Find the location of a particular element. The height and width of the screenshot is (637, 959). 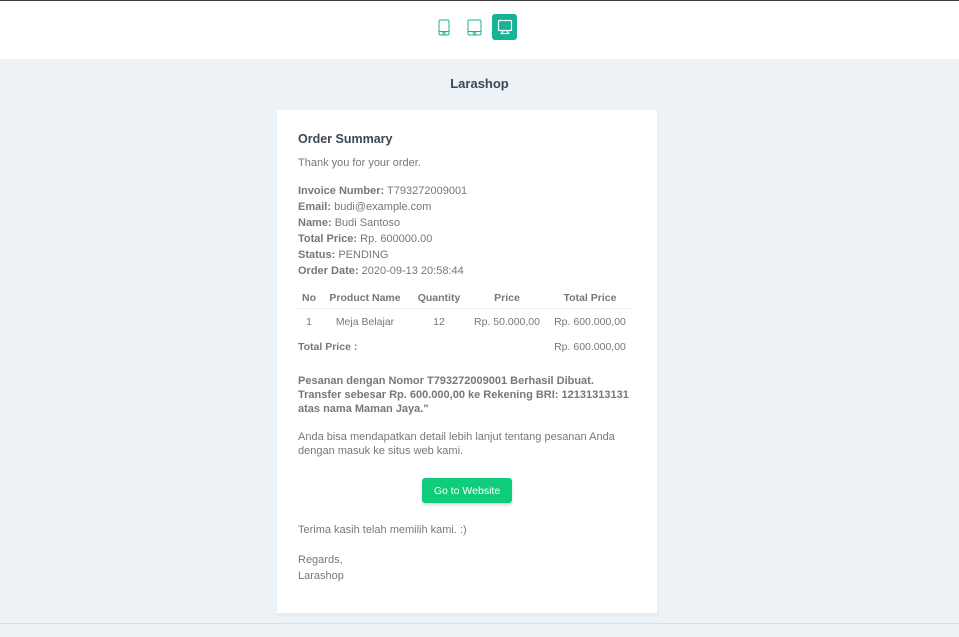

detail-label: Email: is located at coordinates (315, 207).